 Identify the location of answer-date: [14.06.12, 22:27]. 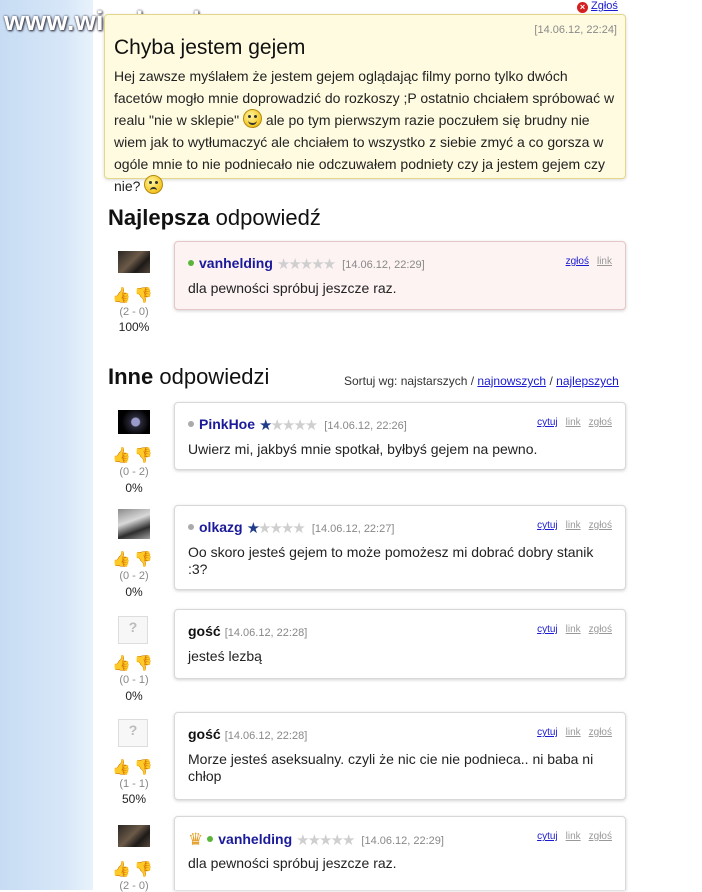
(353, 529).